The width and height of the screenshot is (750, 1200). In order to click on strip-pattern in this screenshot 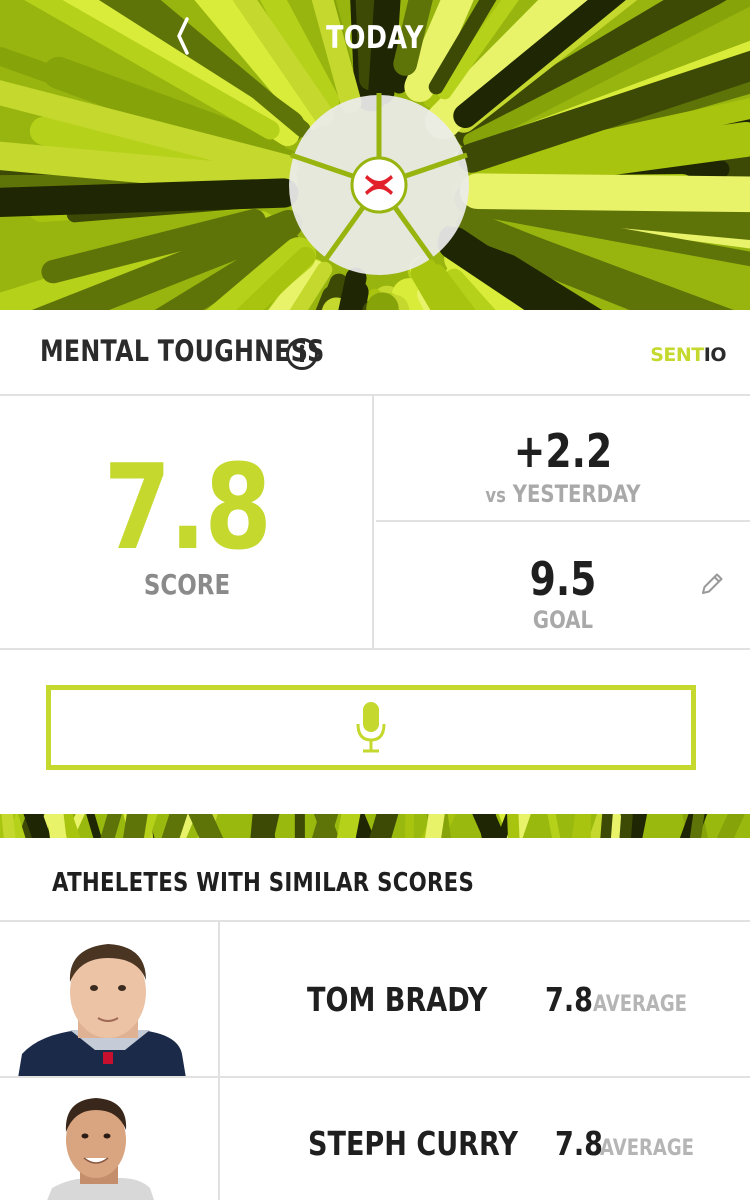, I will do `click(372, 826)`.